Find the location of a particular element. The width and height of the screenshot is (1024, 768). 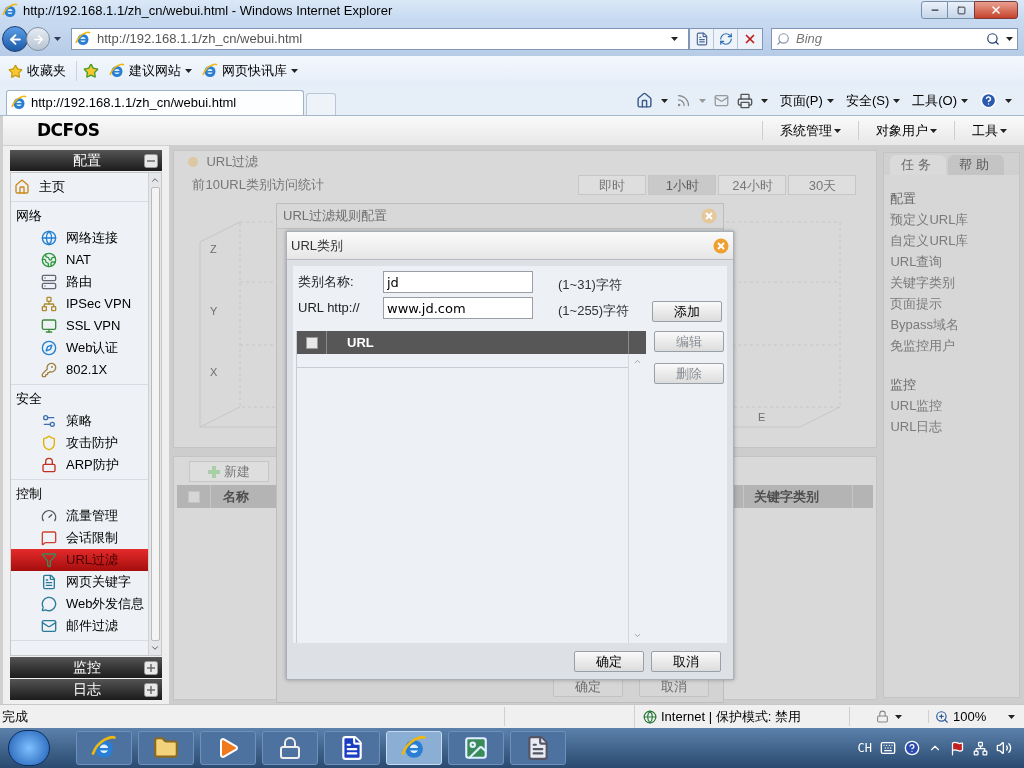

status-dot-icon is located at coordinates (193, 162).